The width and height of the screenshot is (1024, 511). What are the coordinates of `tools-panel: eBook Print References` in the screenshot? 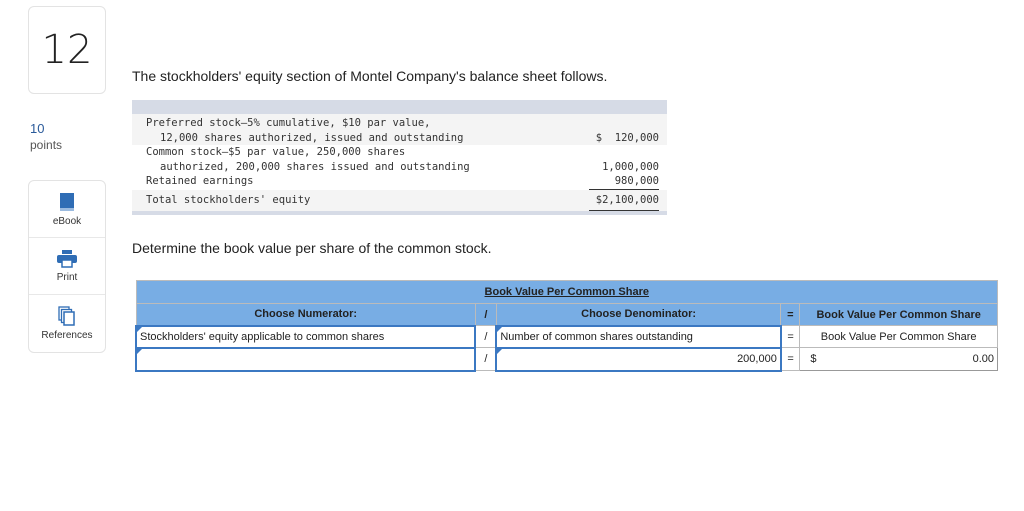 It's located at (67, 266).